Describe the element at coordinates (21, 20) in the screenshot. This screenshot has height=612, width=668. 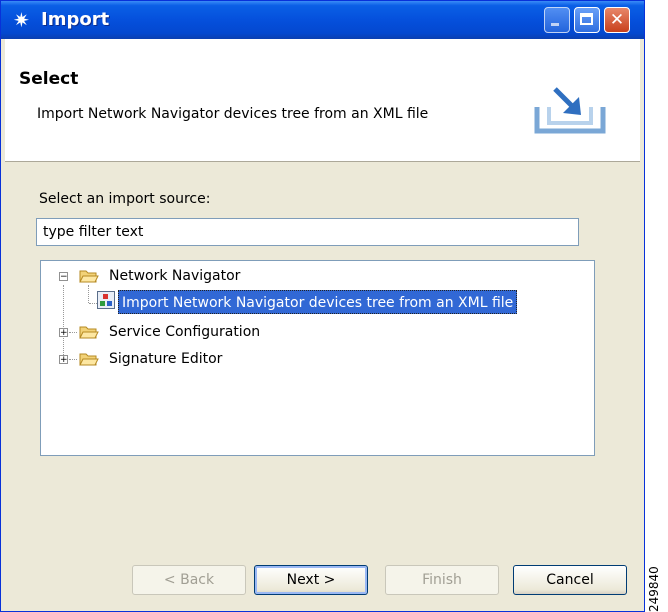
I see `app-icon: ✷` at that location.